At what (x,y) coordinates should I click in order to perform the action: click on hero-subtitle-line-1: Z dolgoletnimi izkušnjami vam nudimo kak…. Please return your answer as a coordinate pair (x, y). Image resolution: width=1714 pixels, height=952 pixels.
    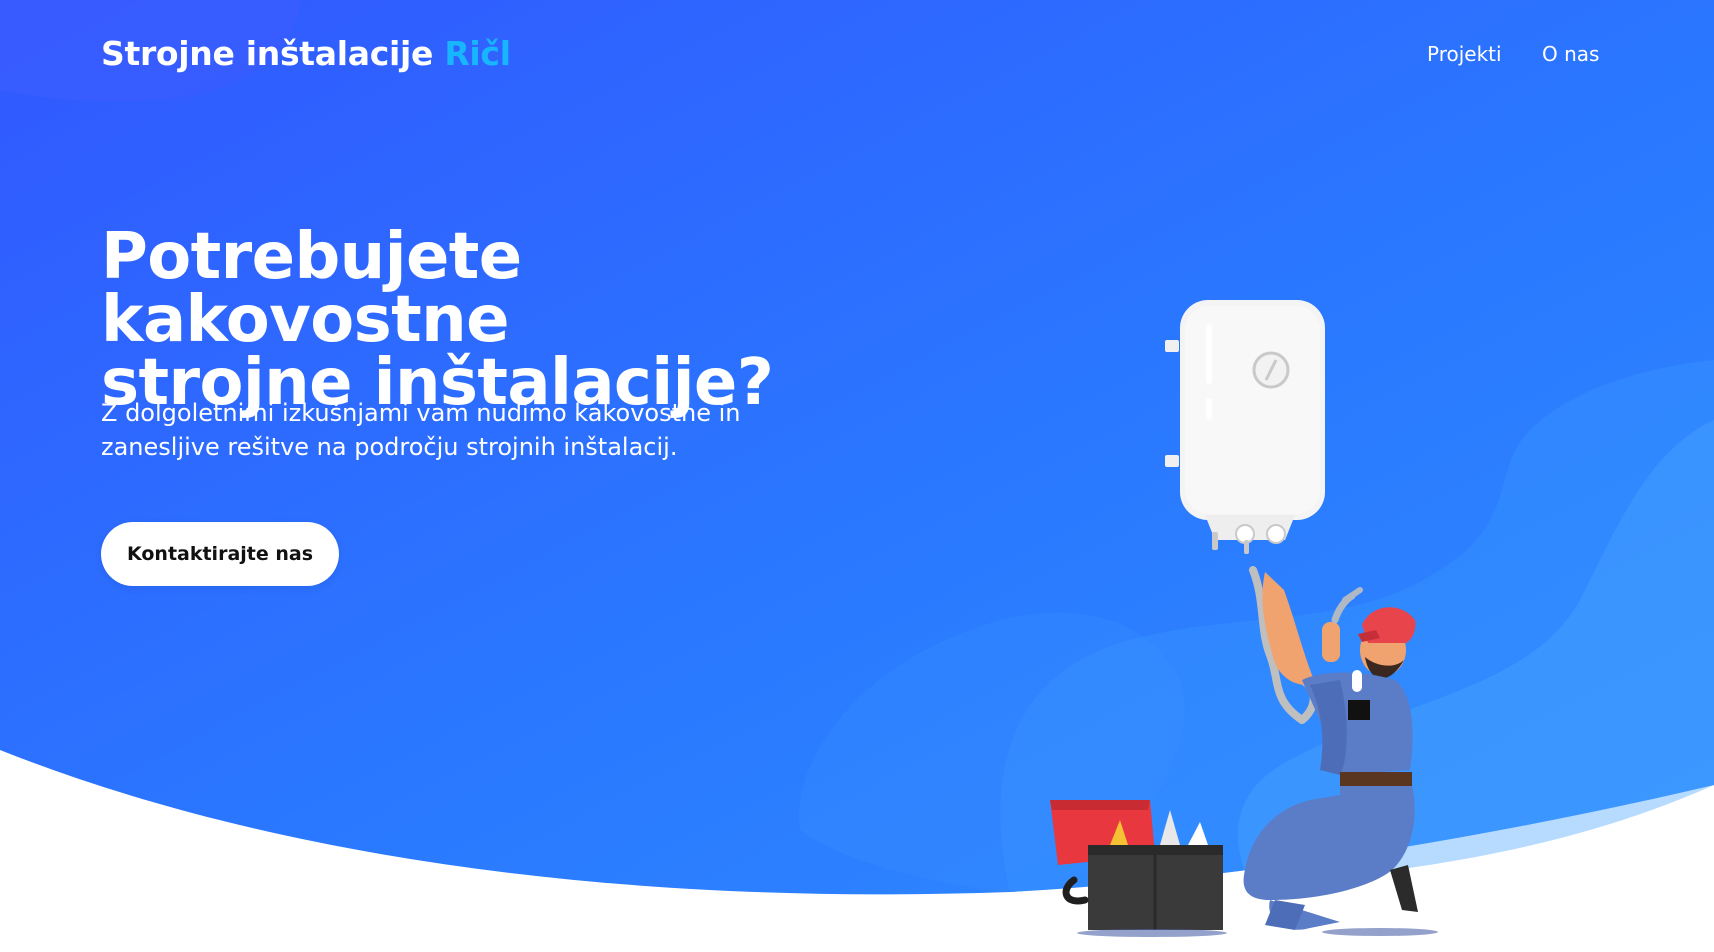
    Looking at the image, I should click on (421, 413).